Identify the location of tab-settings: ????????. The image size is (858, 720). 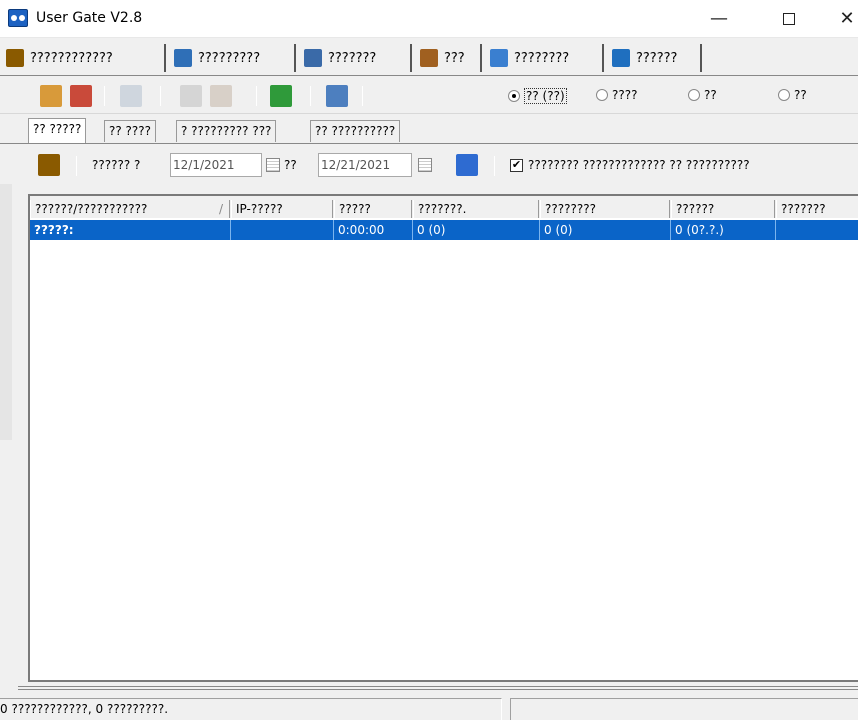
(544, 58).